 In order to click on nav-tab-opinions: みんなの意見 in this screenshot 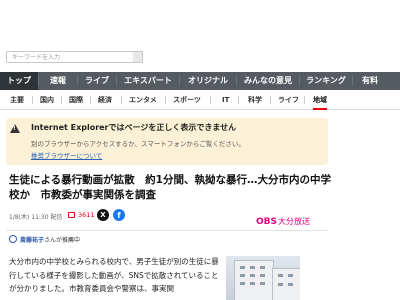, I will do `click(268, 81)`.